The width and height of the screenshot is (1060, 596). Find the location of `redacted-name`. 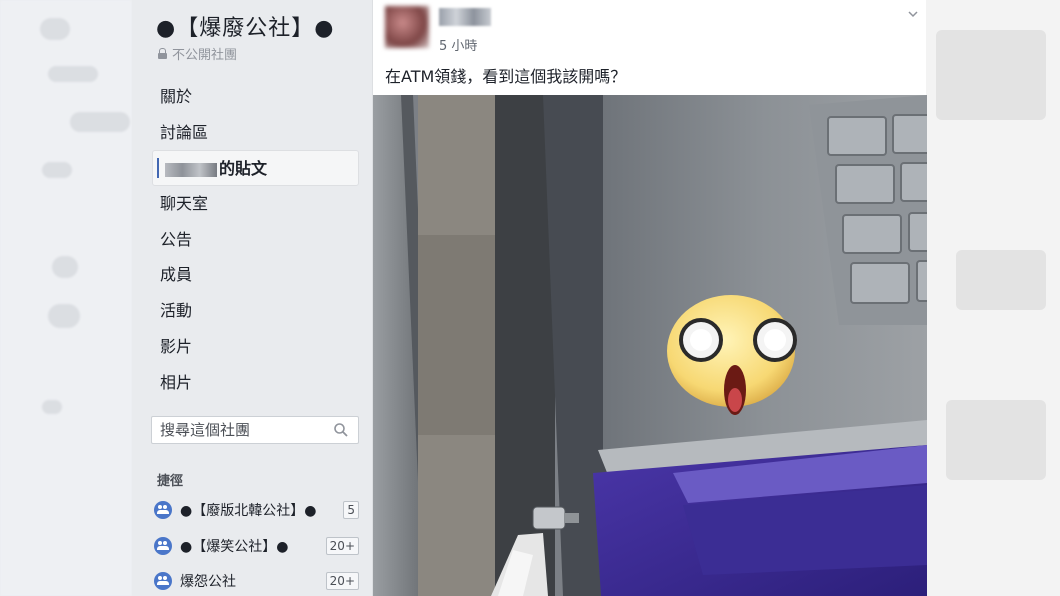

redacted-name is located at coordinates (191, 169).